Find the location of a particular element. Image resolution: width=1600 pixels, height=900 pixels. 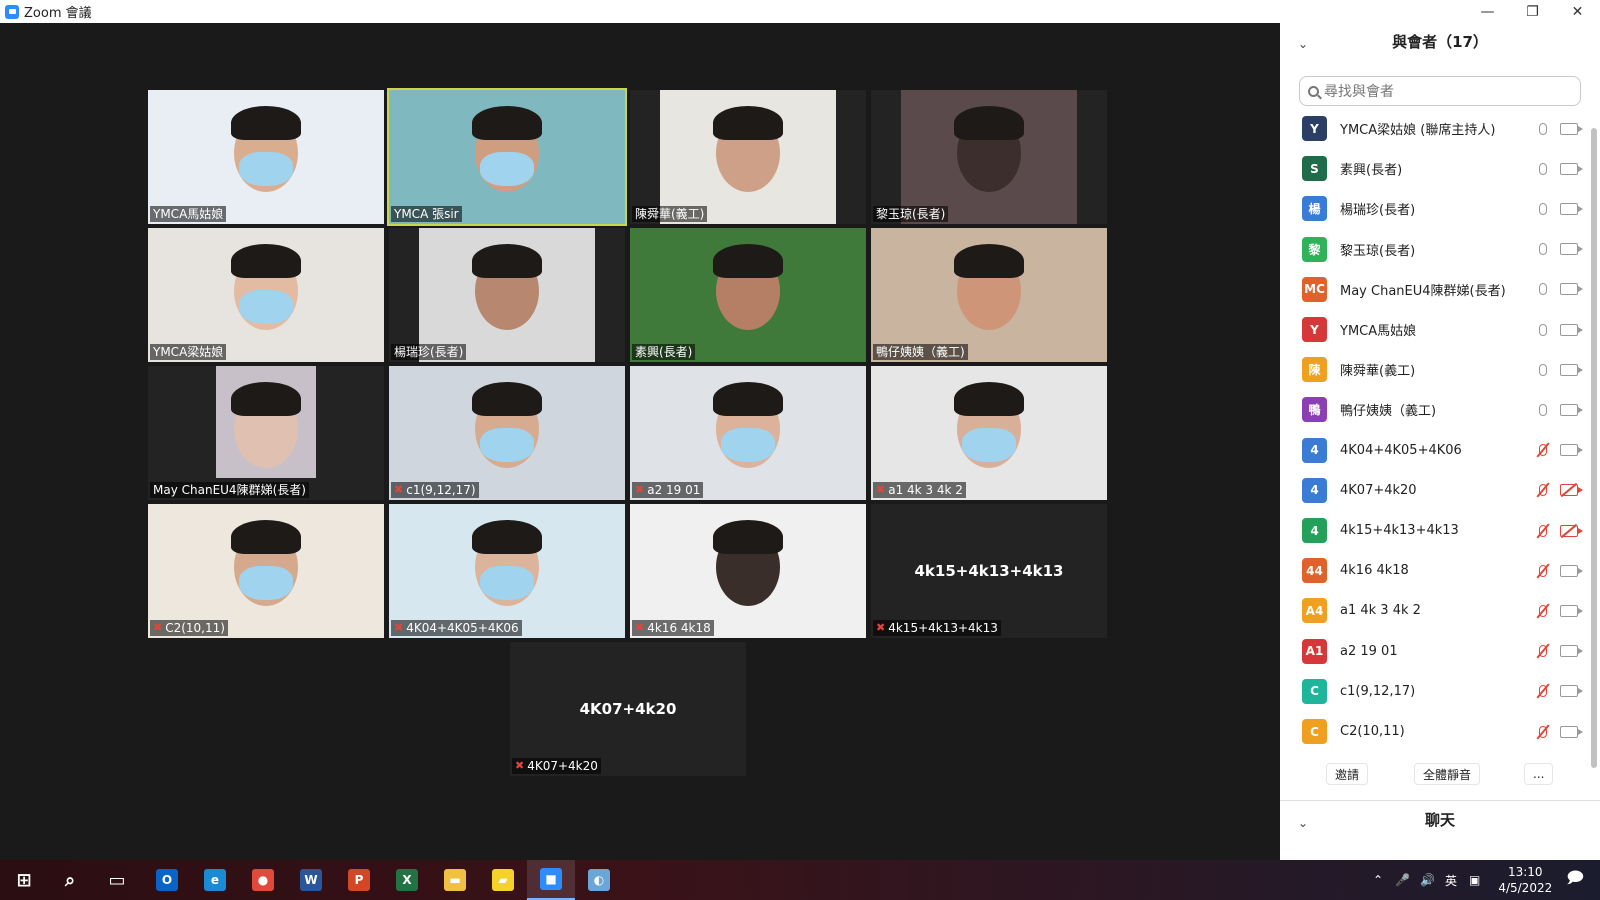

task-view-icon: ▭ is located at coordinates (117, 880).